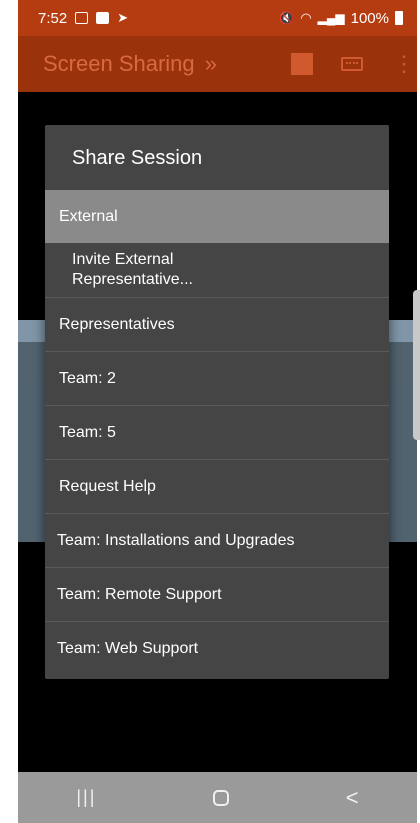  What do you see at coordinates (217, 487) in the screenshot?
I see `menu-item-request-help: Request Help` at bounding box center [217, 487].